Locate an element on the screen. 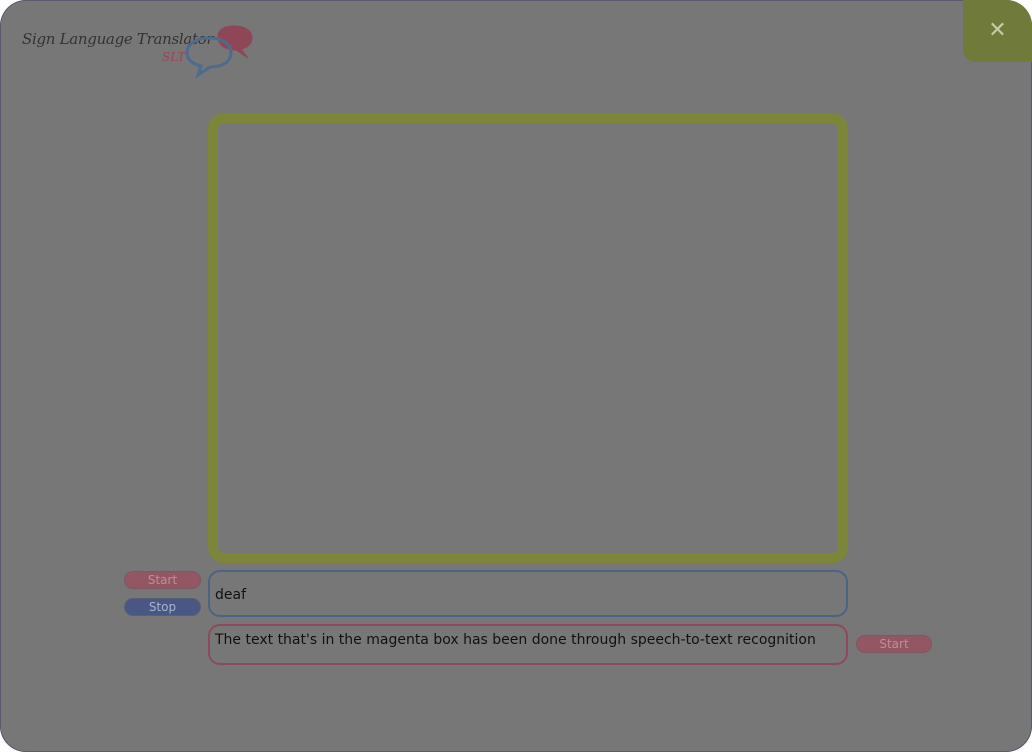 The width and height of the screenshot is (1032, 752). sign-translation-output: deaf is located at coordinates (528, 593).